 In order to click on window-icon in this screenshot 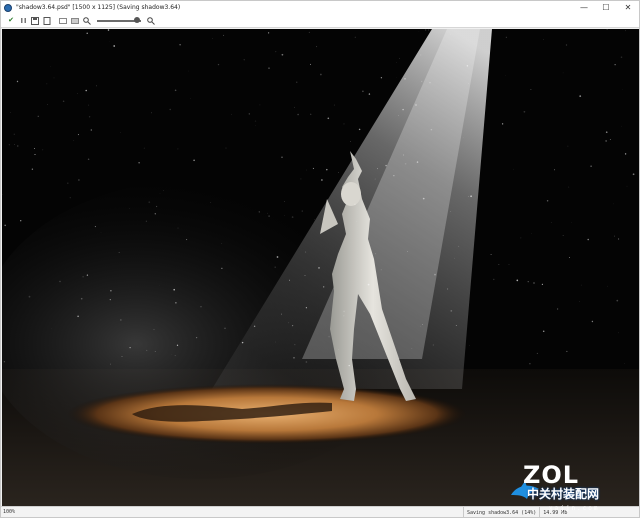, I will do `click(63, 21)`.